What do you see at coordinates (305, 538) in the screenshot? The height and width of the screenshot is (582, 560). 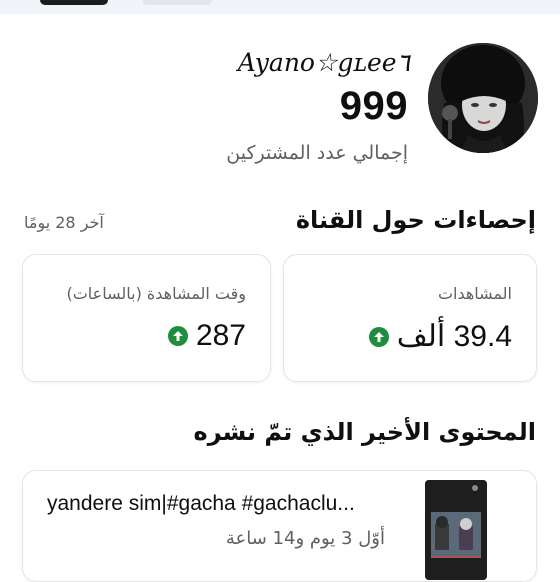 I see `video-age: أوّل 3 يوم و14 ساعة` at bounding box center [305, 538].